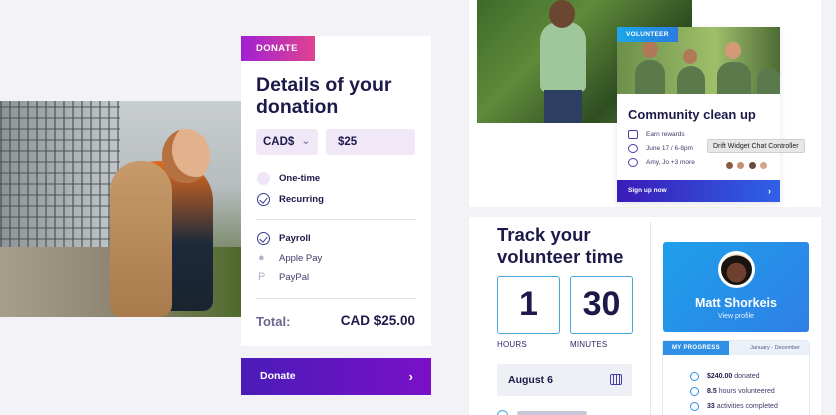 This screenshot has width=836, height=415. What do you see at coordinates (552, 413) in the screenshot?
I see `list-item` at bounding box center [552, 413].